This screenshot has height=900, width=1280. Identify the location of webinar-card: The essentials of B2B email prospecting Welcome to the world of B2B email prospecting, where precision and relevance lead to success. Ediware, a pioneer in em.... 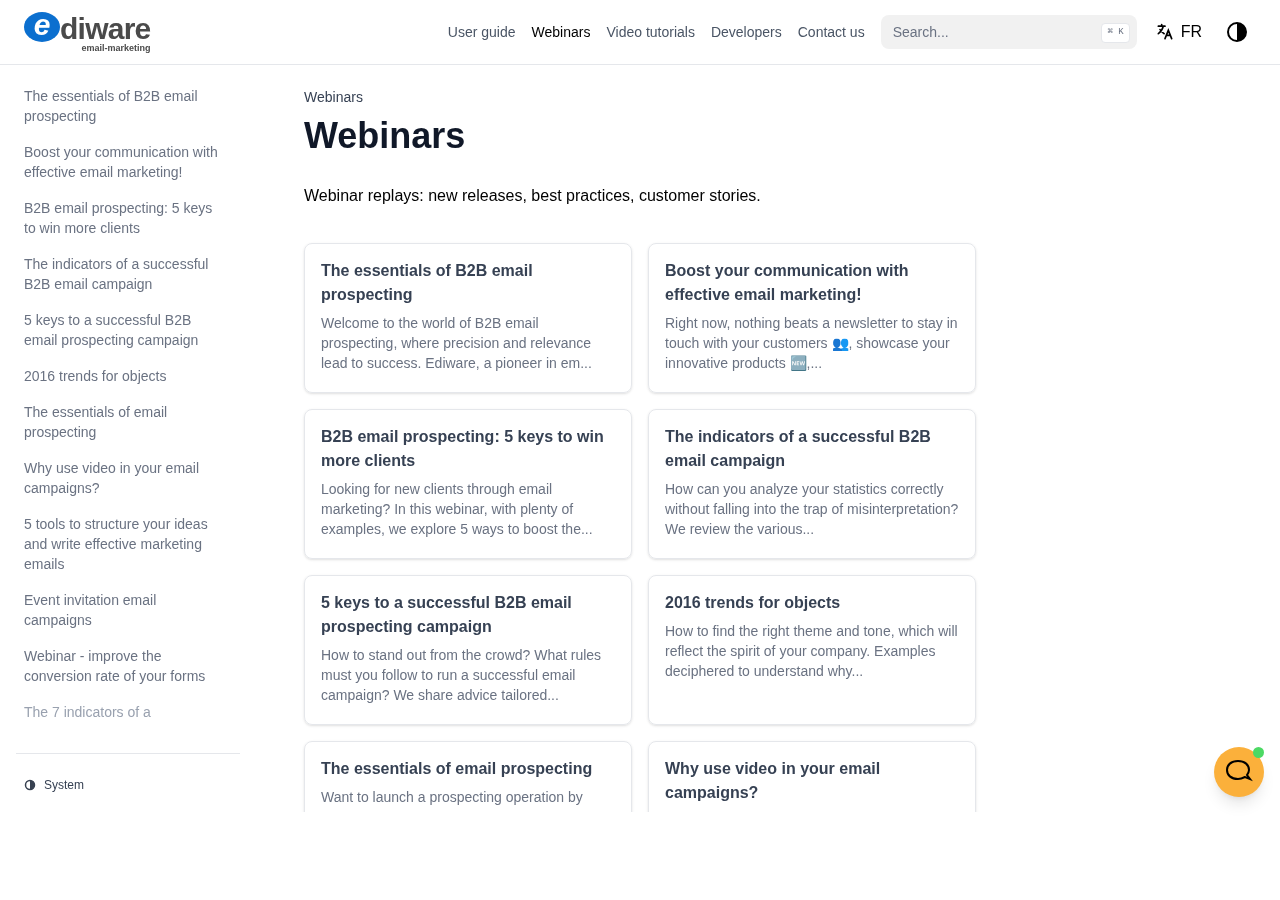
(468, 318).